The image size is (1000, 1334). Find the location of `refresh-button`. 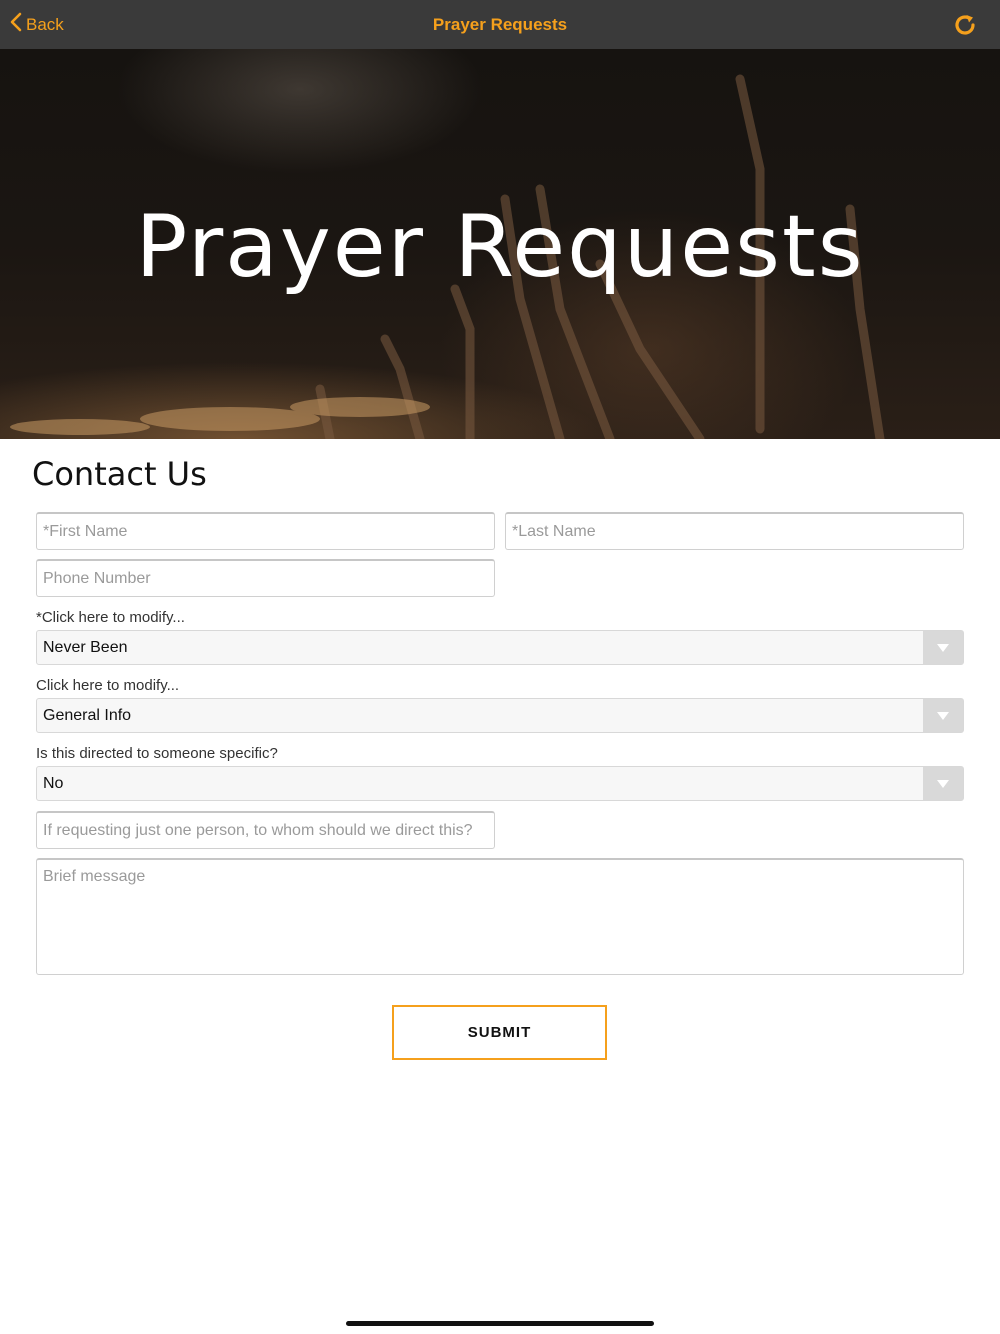

refresh-button is located at coordinates (965, 25).